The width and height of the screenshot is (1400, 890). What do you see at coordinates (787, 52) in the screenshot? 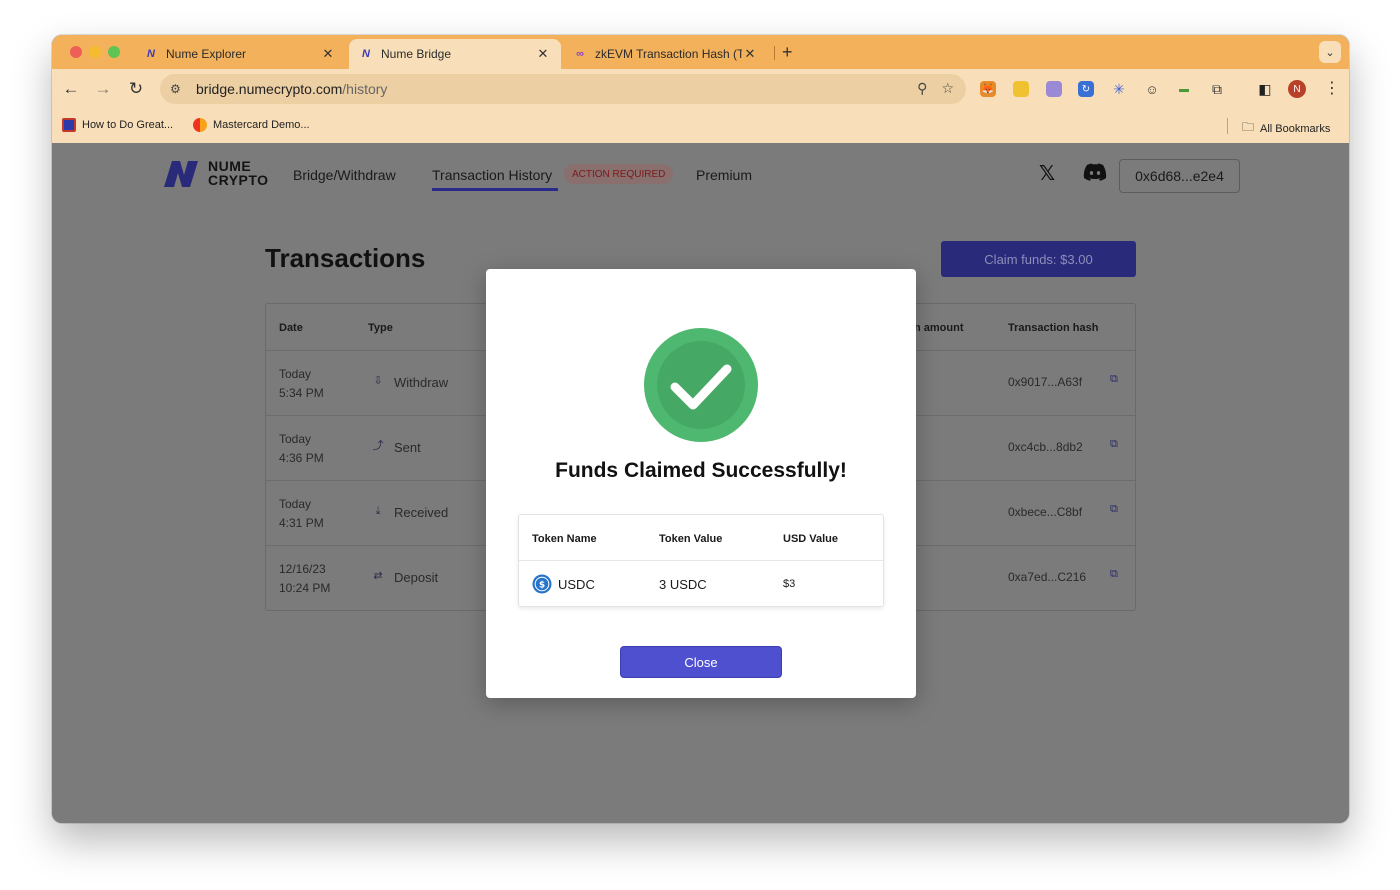
I see `new-tab-button: +` at bounding box center [787, 52].